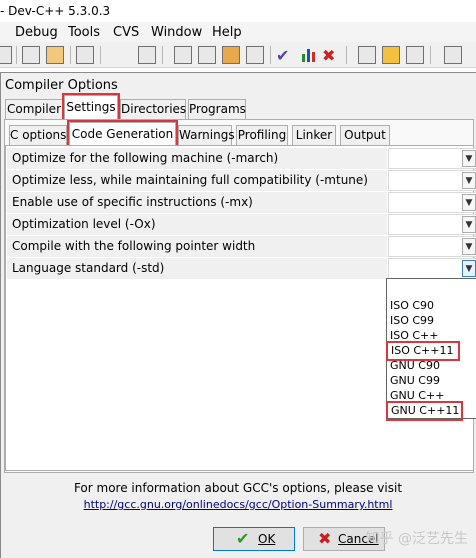  I want to click on option-label: Compile with the following pointer width, so click(134, 246).